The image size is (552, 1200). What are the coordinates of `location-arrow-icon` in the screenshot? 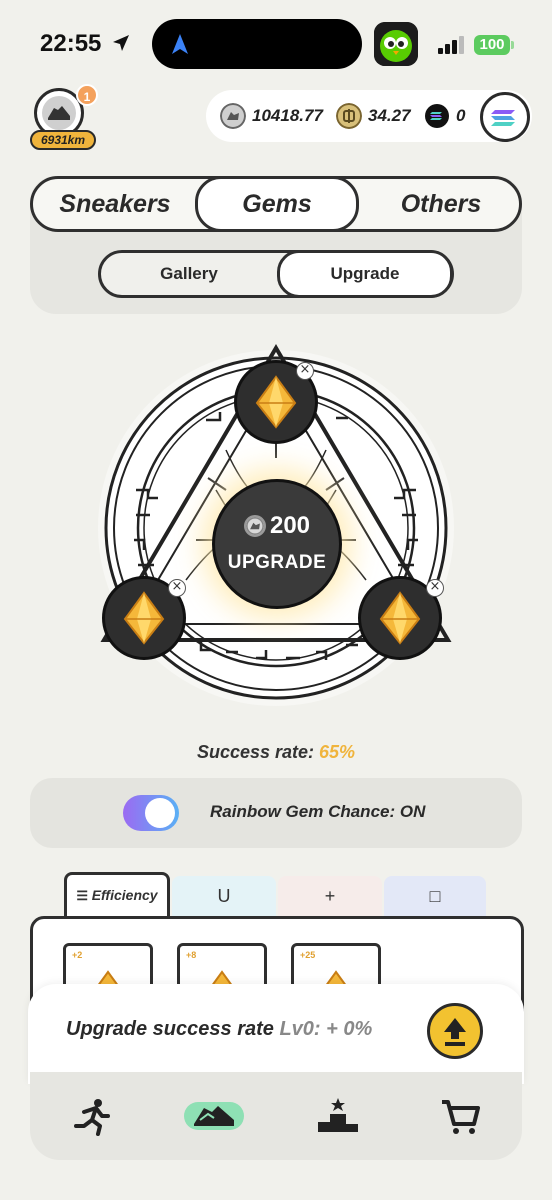 It's located at (121, 43).